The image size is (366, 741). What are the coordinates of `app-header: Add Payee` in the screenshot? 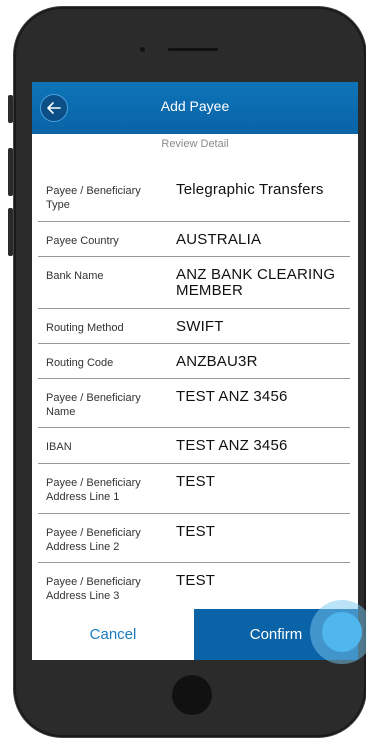 It's located at (195, 108).